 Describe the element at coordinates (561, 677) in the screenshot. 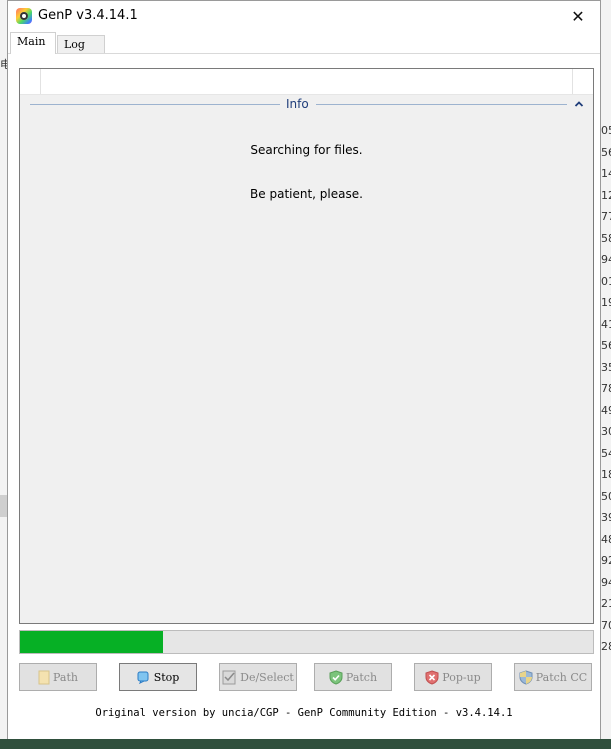

I see `patch-cc-button-label: Patch CC` at that location.